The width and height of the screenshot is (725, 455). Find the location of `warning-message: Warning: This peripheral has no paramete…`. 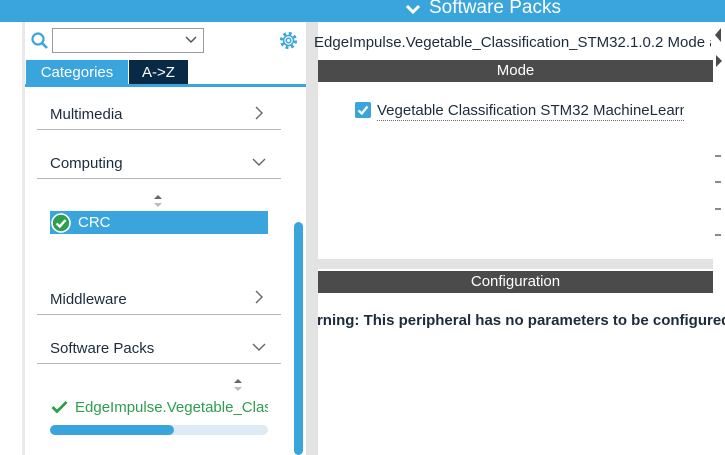

warning-message: Warning: This peripheral has no paramete… is located at coordinates (521, 320).